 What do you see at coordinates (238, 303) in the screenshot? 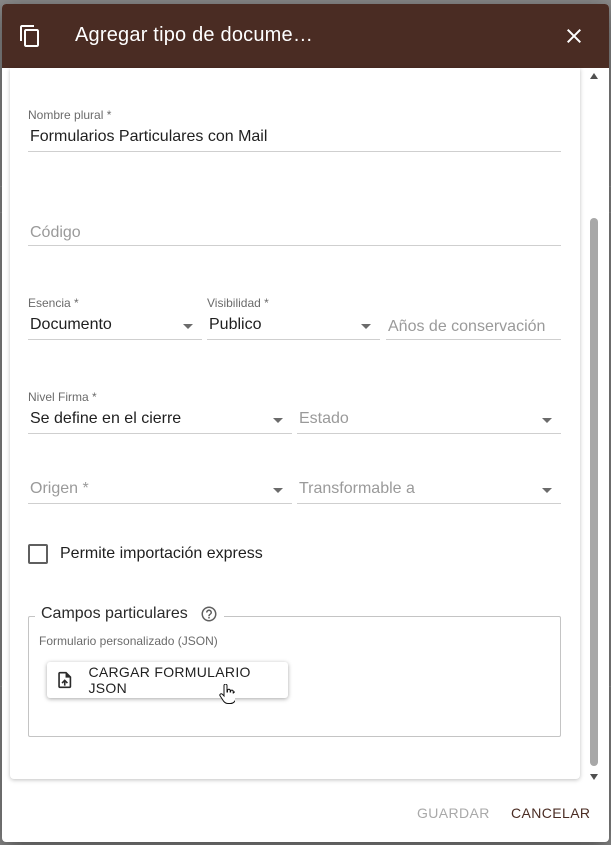
I see `visibilidad-label: Visibilidad *` at bounding box center [238, 303].